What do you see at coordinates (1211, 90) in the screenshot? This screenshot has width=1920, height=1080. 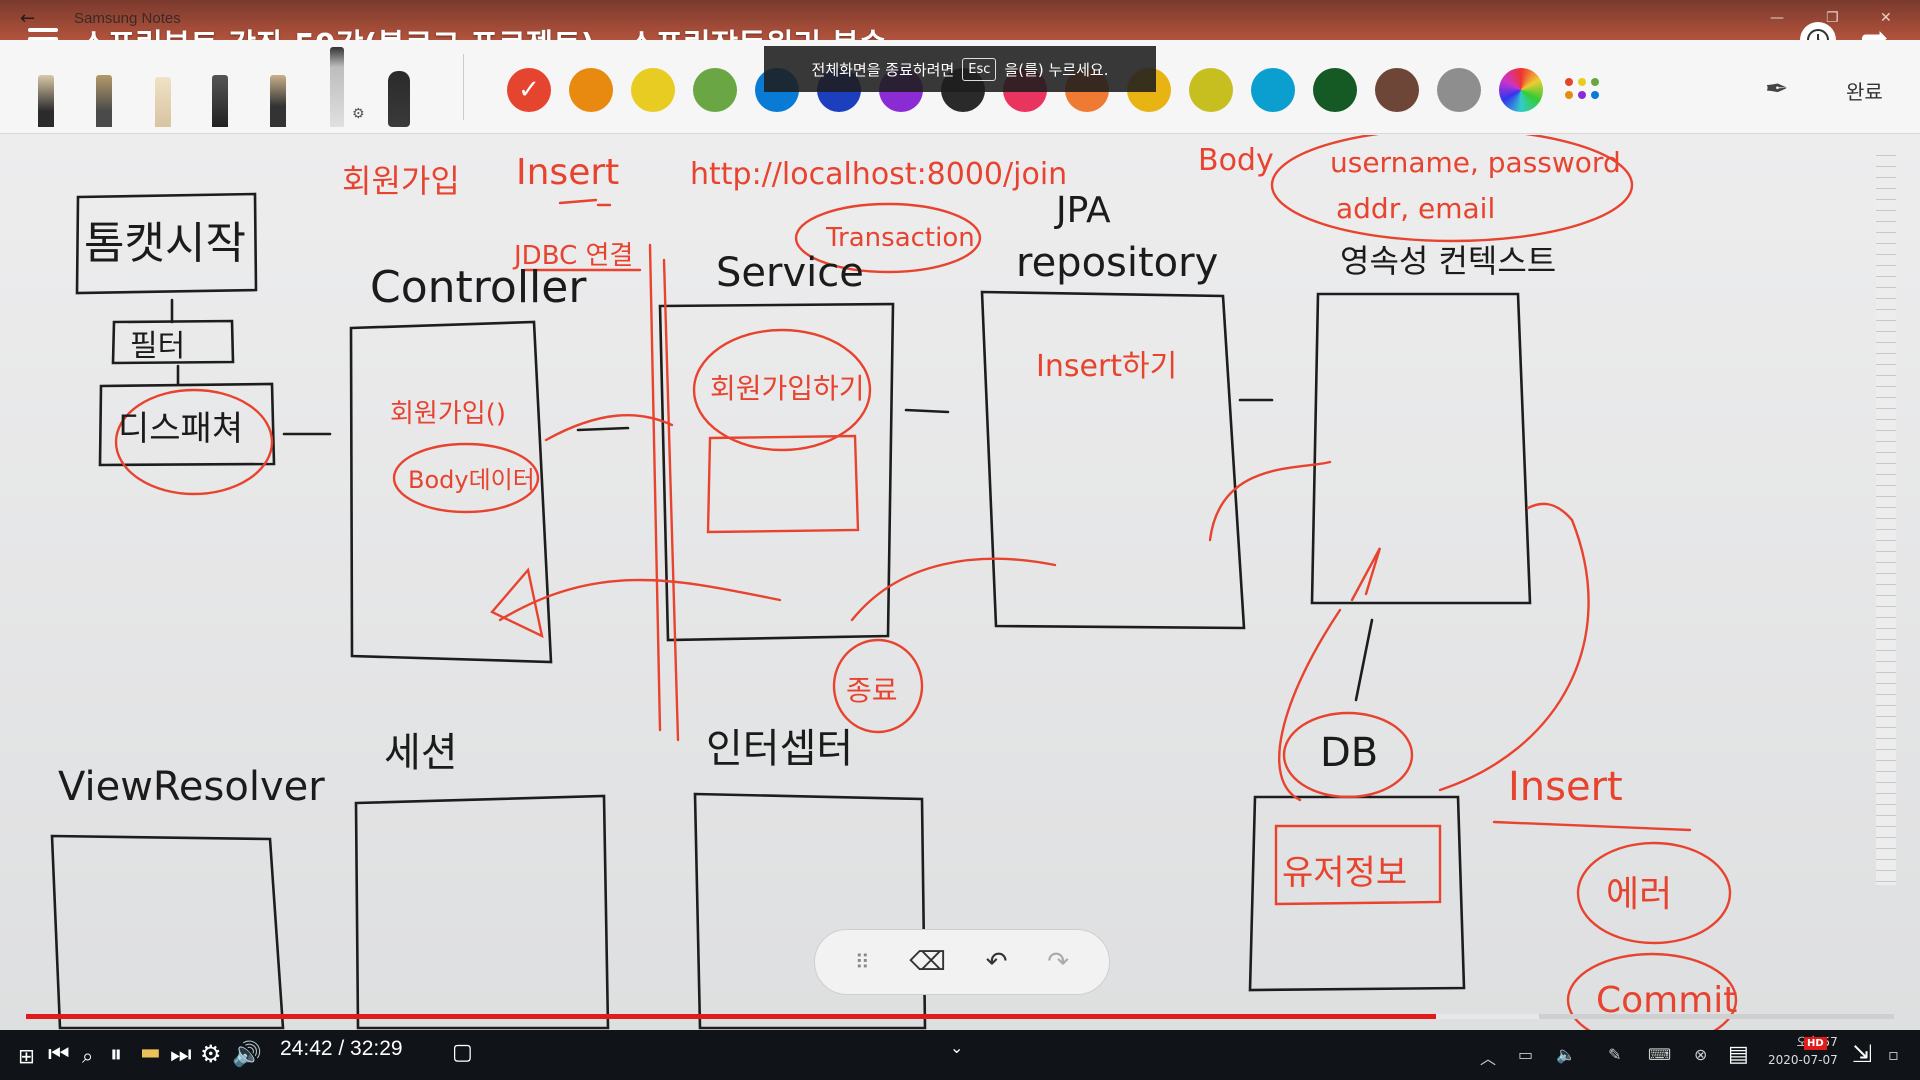 I see `color-swatch-olive` at bounding box center [1211, 90].